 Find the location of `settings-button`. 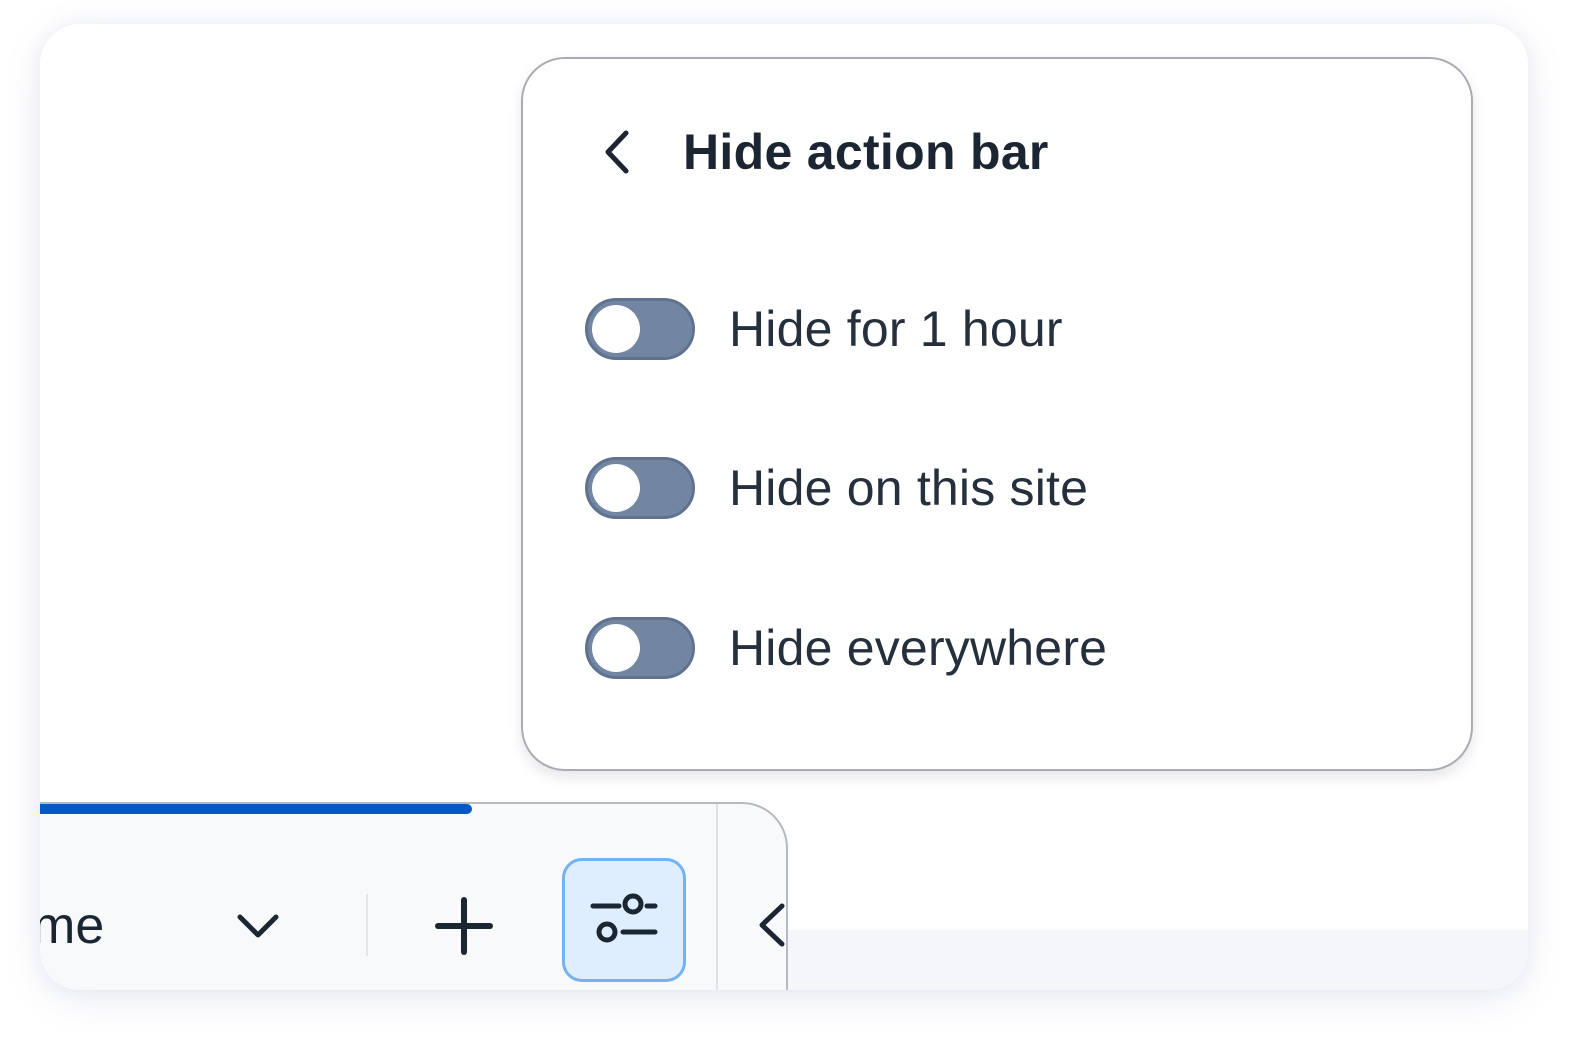

settings-button is located at coordinates (624, 920).